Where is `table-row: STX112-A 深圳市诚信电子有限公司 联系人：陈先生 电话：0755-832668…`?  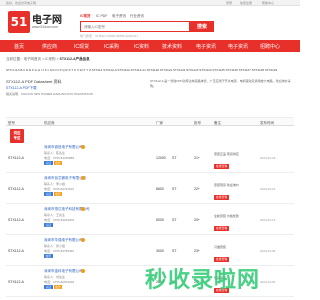
table-row: STX112-A 深圳市诚信电子有限公司 联系人：陈先生 电话：0755-832668… is located at coordinates (150, 158).